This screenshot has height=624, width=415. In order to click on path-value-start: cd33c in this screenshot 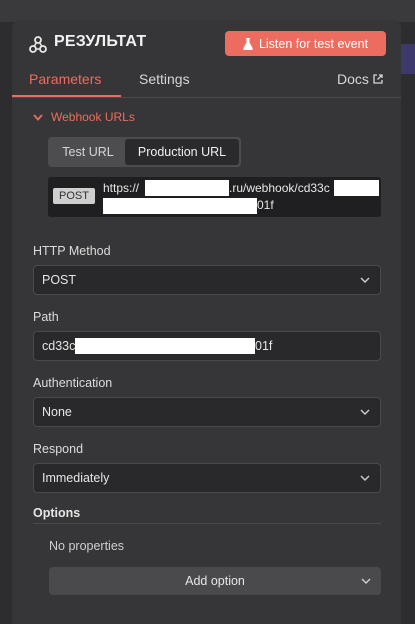, I will do `click(59, 346)`.